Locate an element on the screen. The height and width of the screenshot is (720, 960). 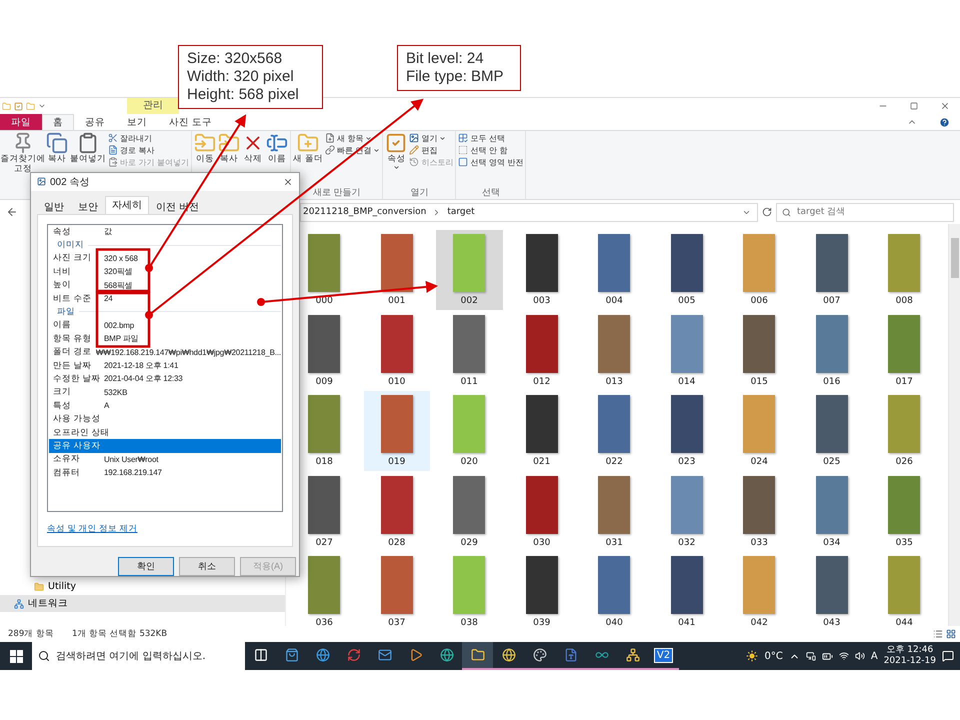
file-thumbnail: 019 is located at coordinates (397, 430).